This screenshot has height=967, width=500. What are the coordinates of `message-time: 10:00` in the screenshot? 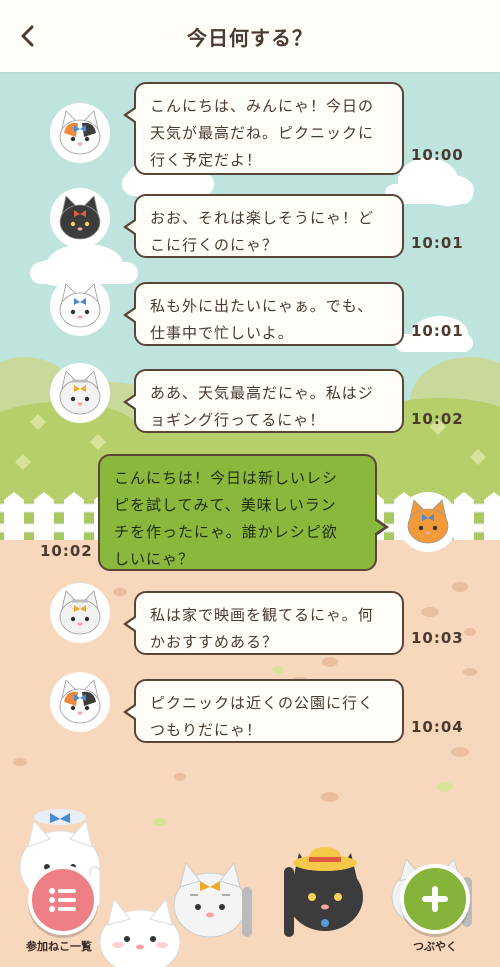 It's located at (437, 155).